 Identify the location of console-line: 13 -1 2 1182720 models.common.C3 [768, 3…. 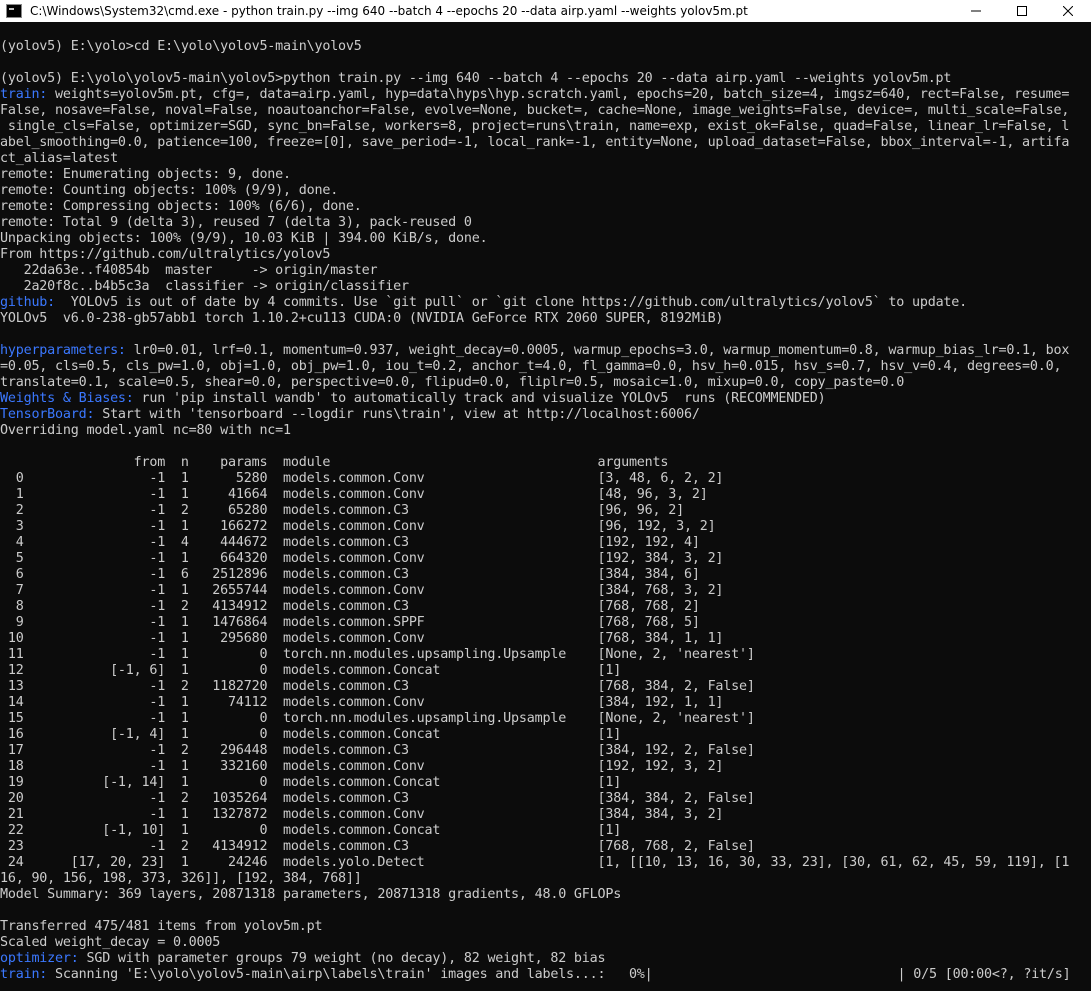
(545, 687).